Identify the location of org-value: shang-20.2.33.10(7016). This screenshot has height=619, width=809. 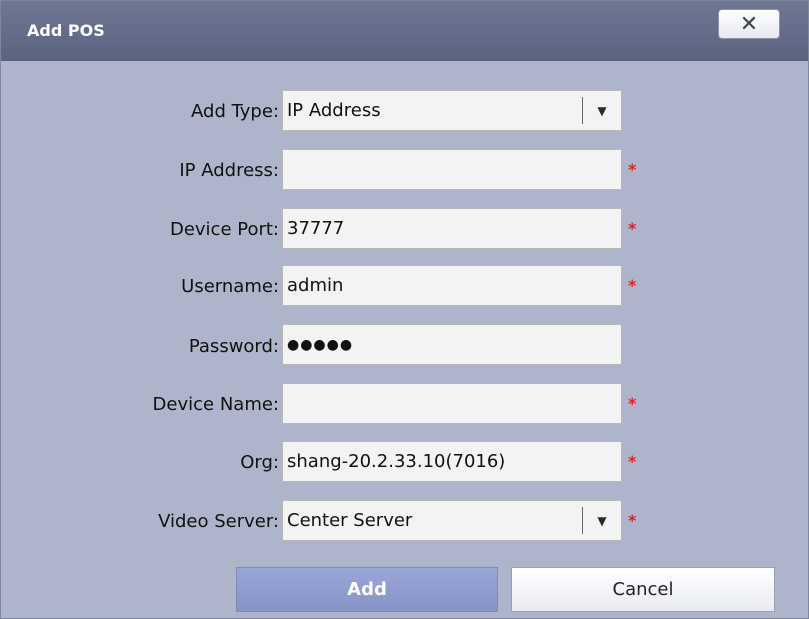
(396, 461).